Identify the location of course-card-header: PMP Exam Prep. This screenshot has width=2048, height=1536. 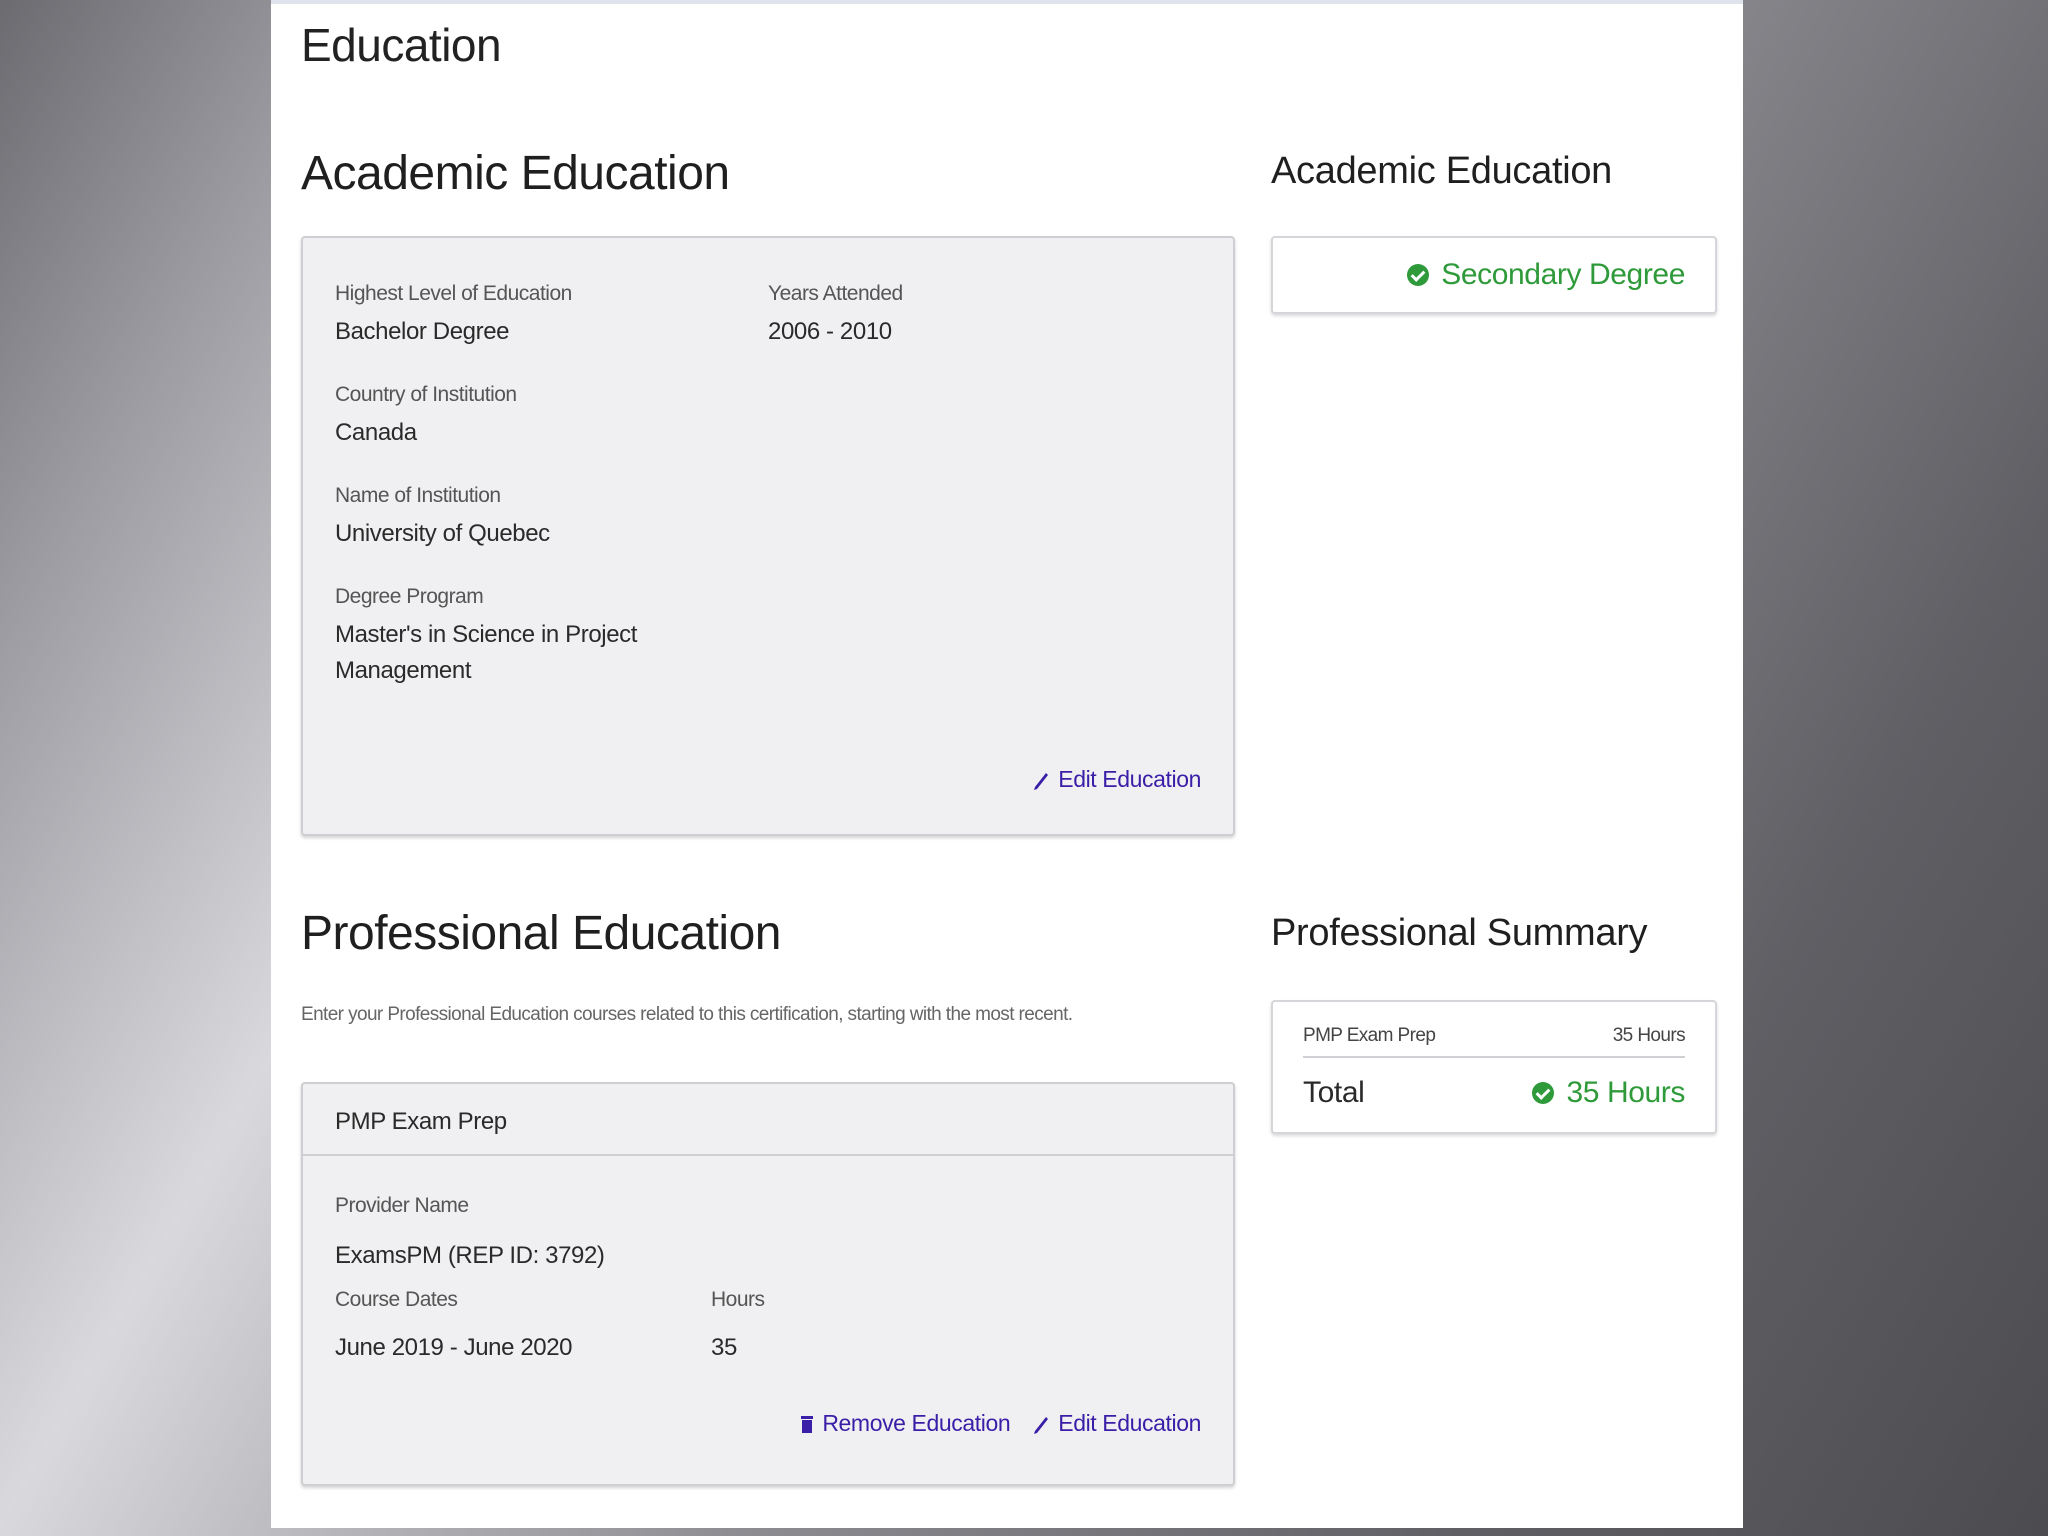
(768, 1120).